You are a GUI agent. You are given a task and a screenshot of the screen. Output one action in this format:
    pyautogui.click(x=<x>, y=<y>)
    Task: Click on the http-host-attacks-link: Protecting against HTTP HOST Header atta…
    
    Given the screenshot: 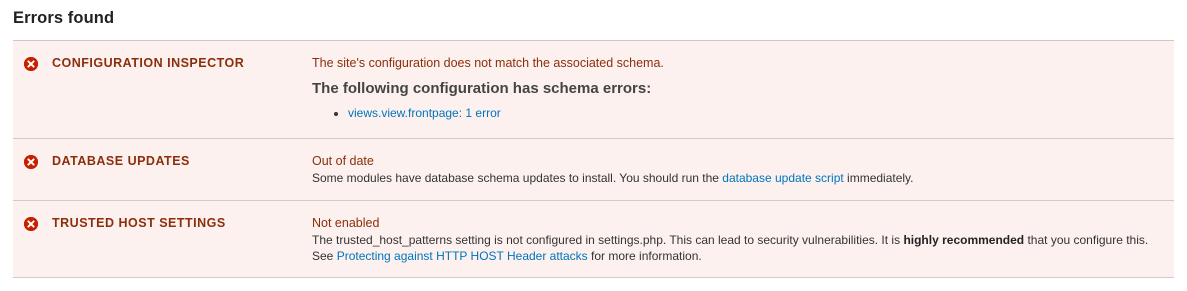 What is the action you would take?
    pyautogui.click(x=462, y=256)
    